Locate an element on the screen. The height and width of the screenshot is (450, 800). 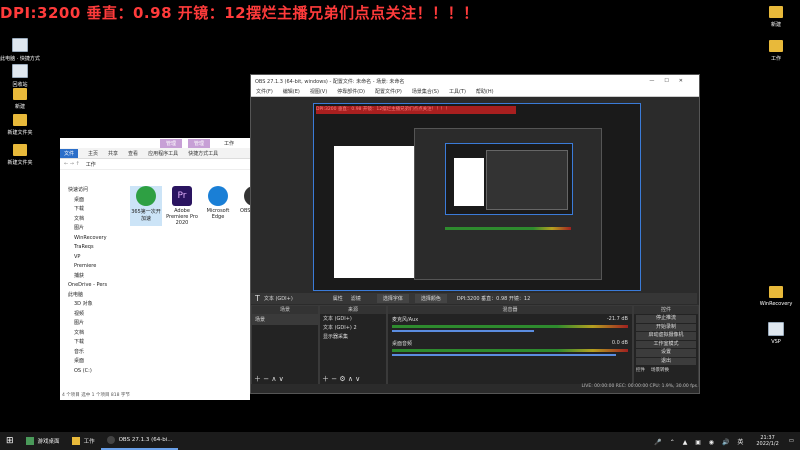
nav-item: OneDrive - Pers is located at coordinates (89, 286).